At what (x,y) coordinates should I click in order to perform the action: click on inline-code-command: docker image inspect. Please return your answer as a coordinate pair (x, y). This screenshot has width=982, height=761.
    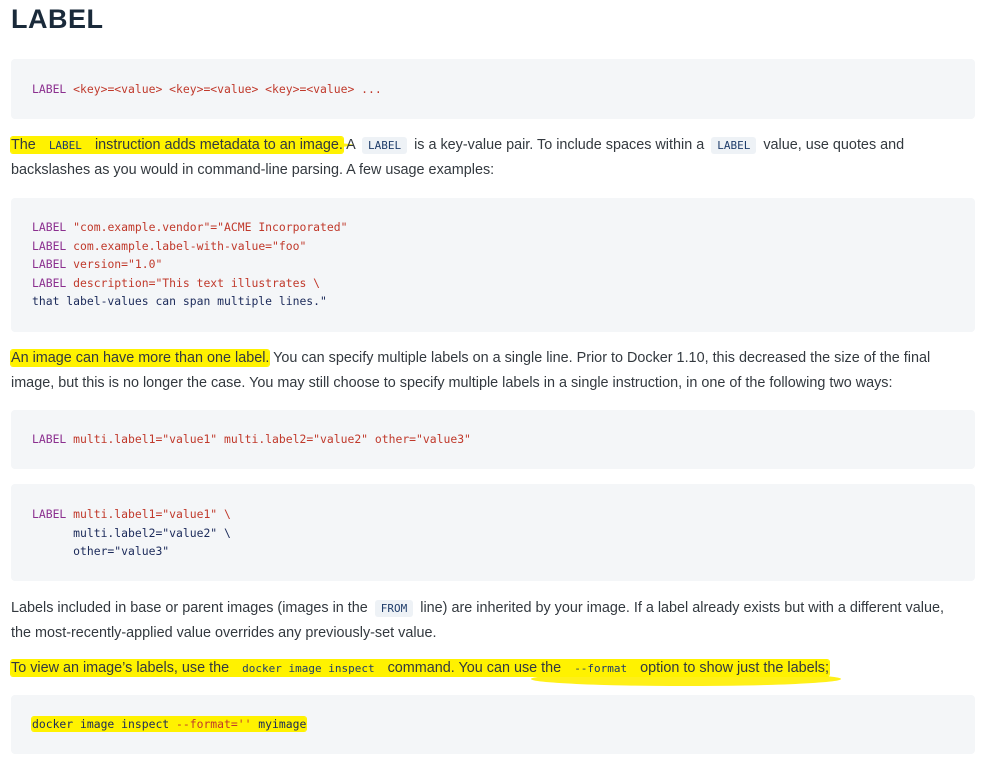
    Looking at the image, I should click on (308, 668).